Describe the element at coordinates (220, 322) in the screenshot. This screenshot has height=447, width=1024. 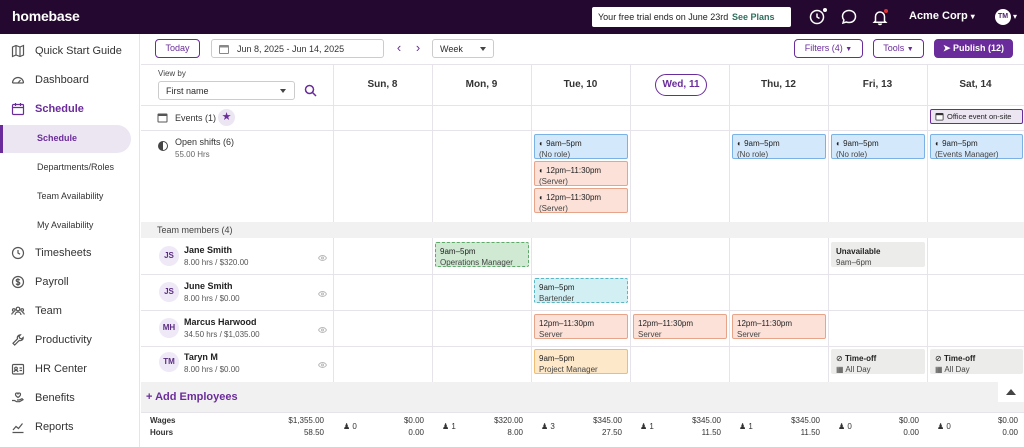
I see `employee-name: Marcus Harwood` at that location.